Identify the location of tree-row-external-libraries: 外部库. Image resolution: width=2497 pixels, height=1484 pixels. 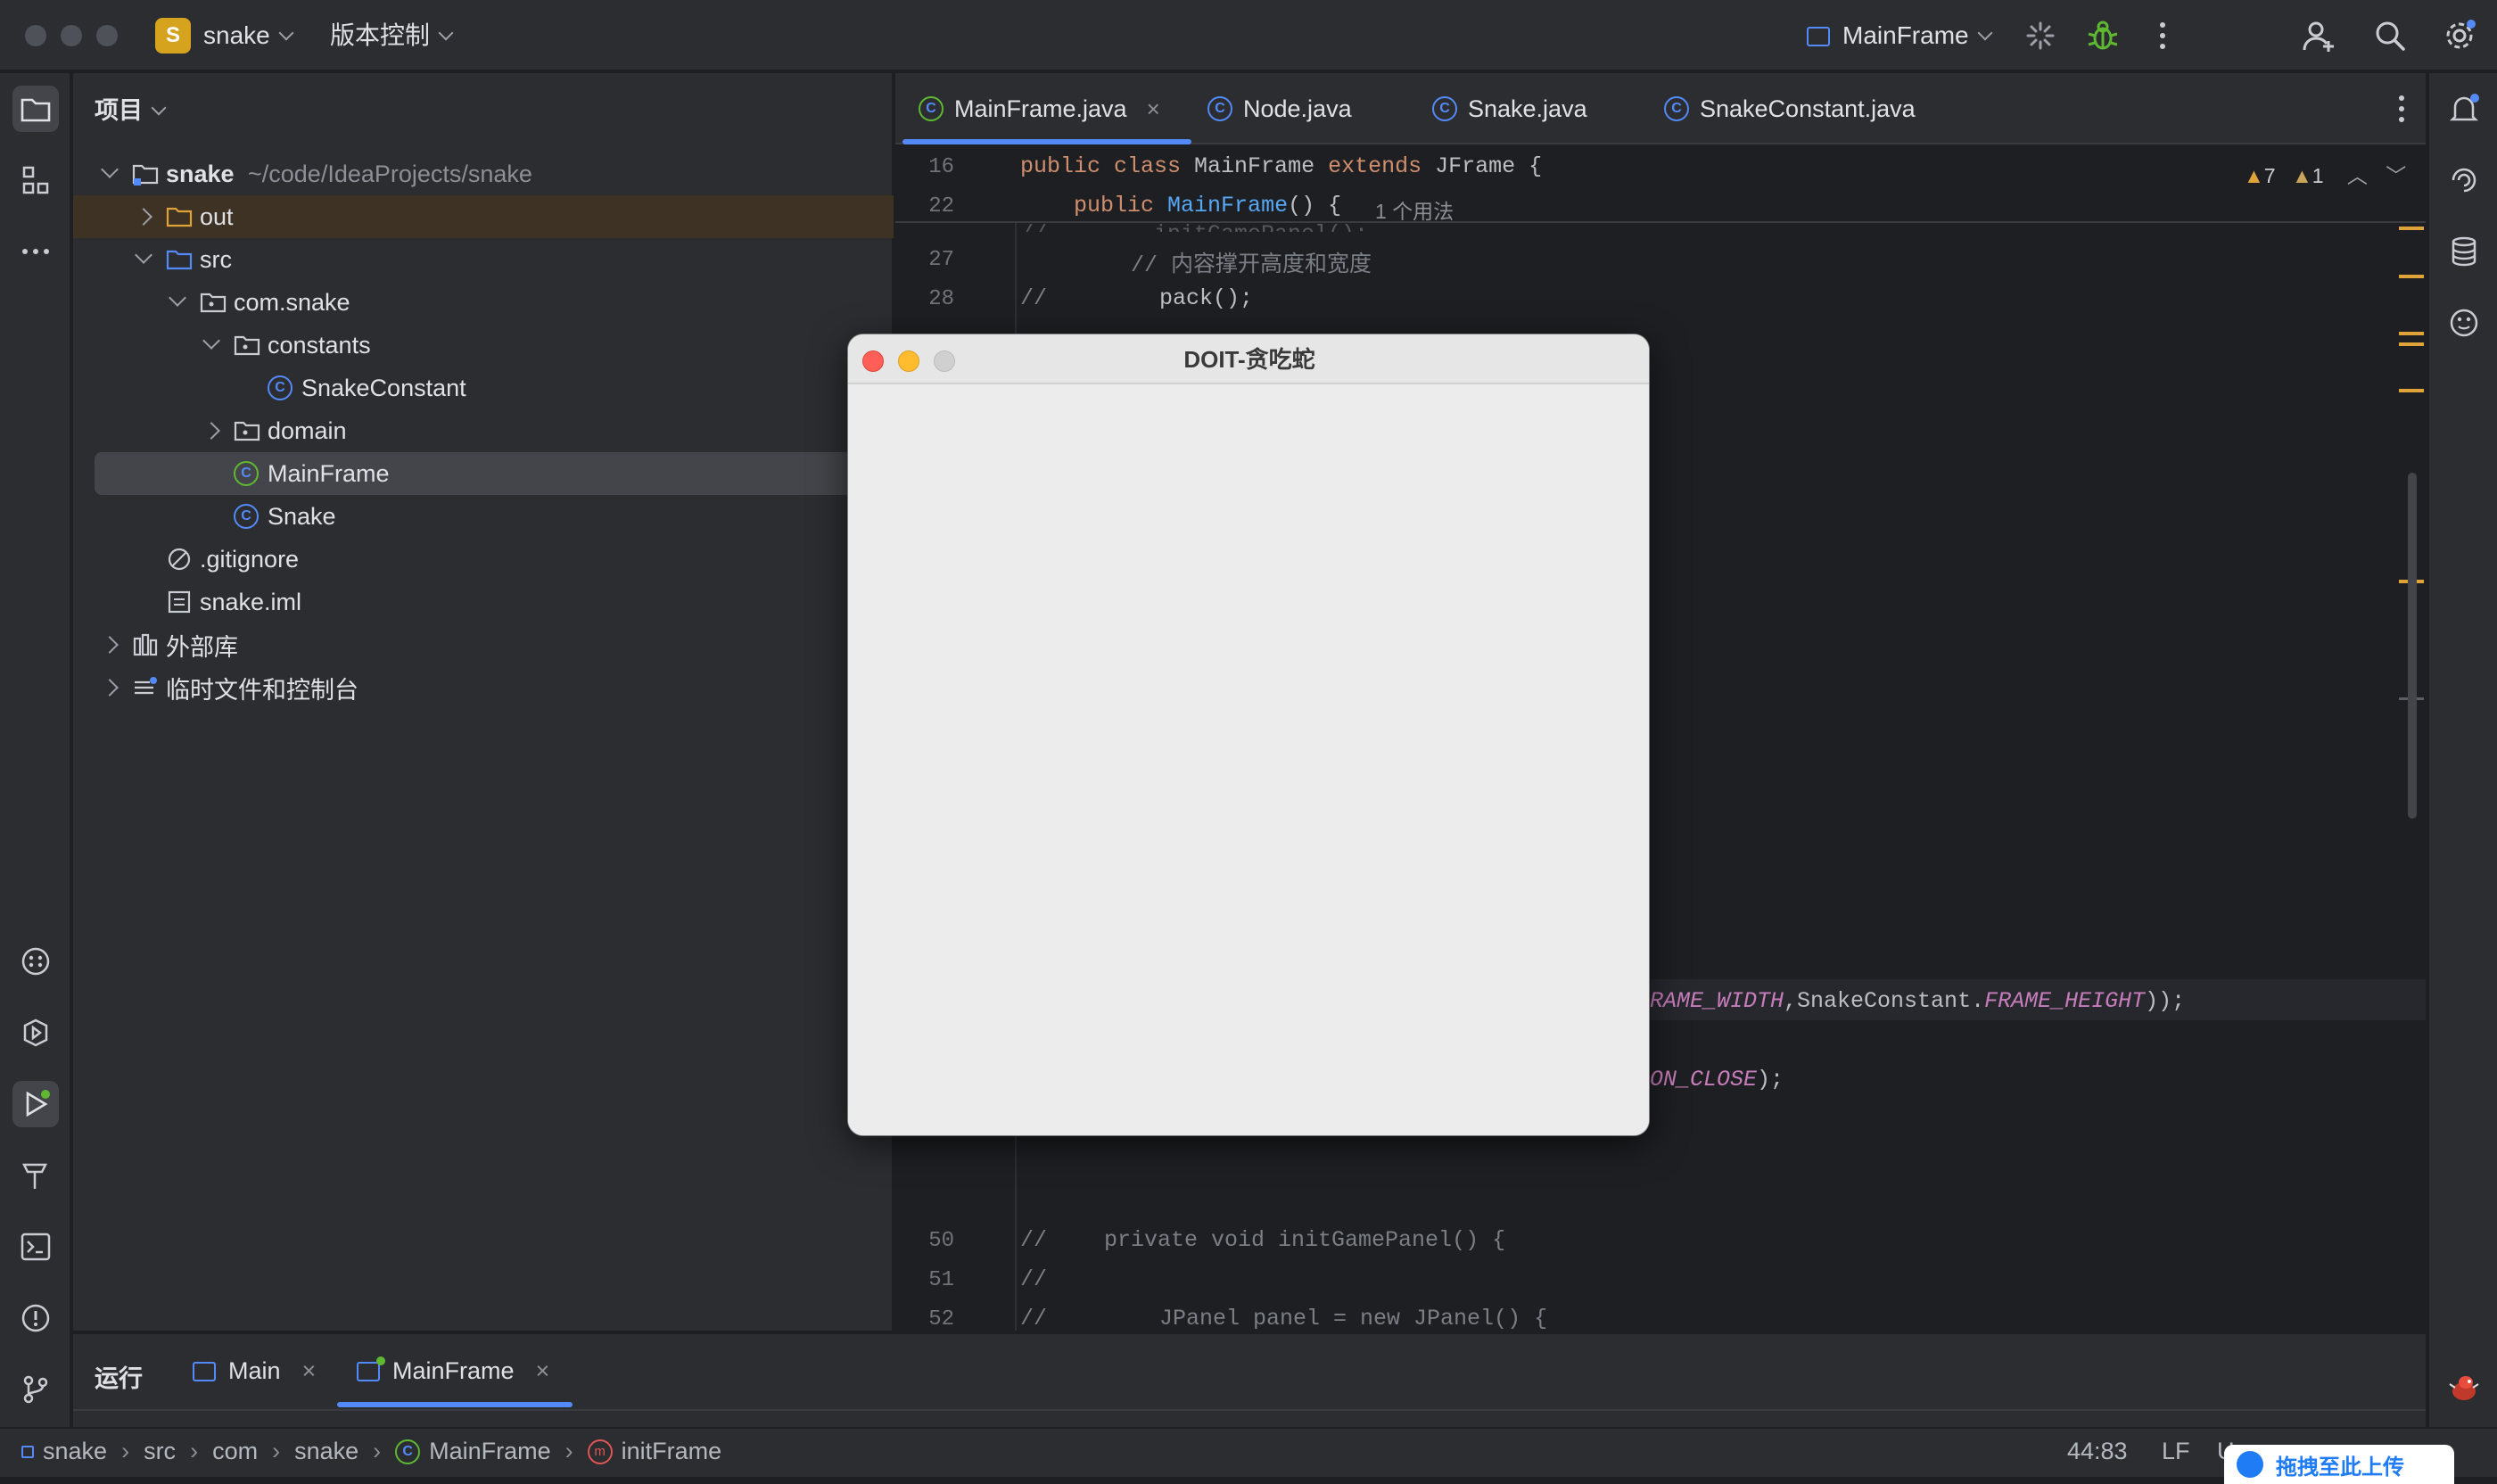
(484, 644).